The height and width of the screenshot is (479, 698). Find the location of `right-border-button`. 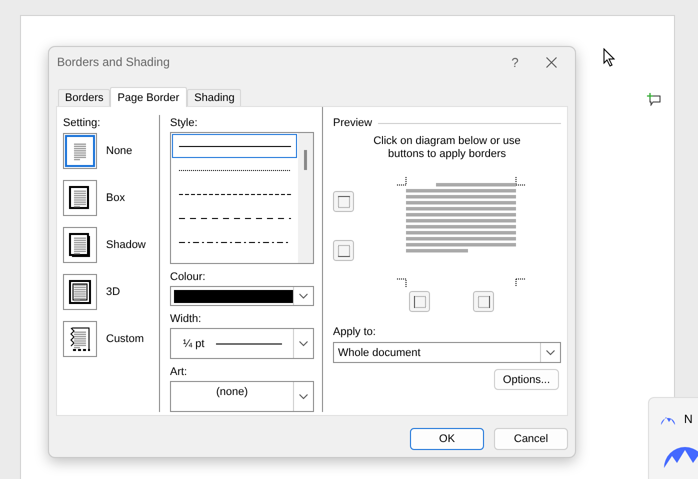

right-border-button is located at coordinates (483, 301).